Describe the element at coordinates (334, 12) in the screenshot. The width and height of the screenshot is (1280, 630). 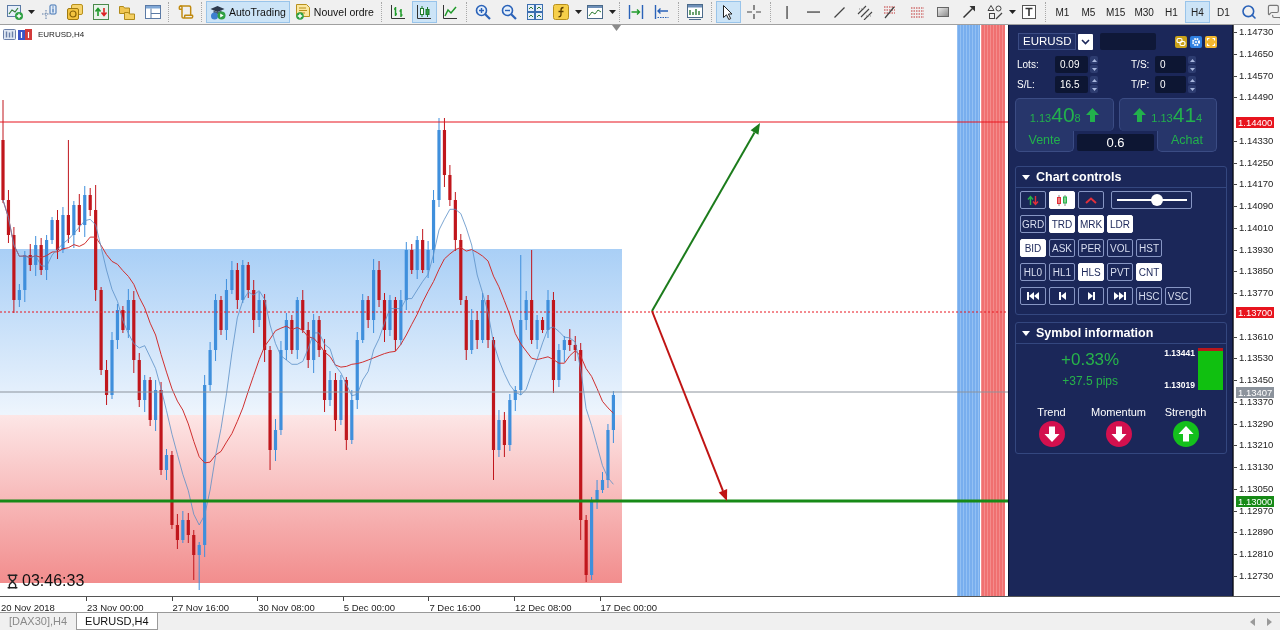
I see `new-order-button: Nouvel ordre` at that location.